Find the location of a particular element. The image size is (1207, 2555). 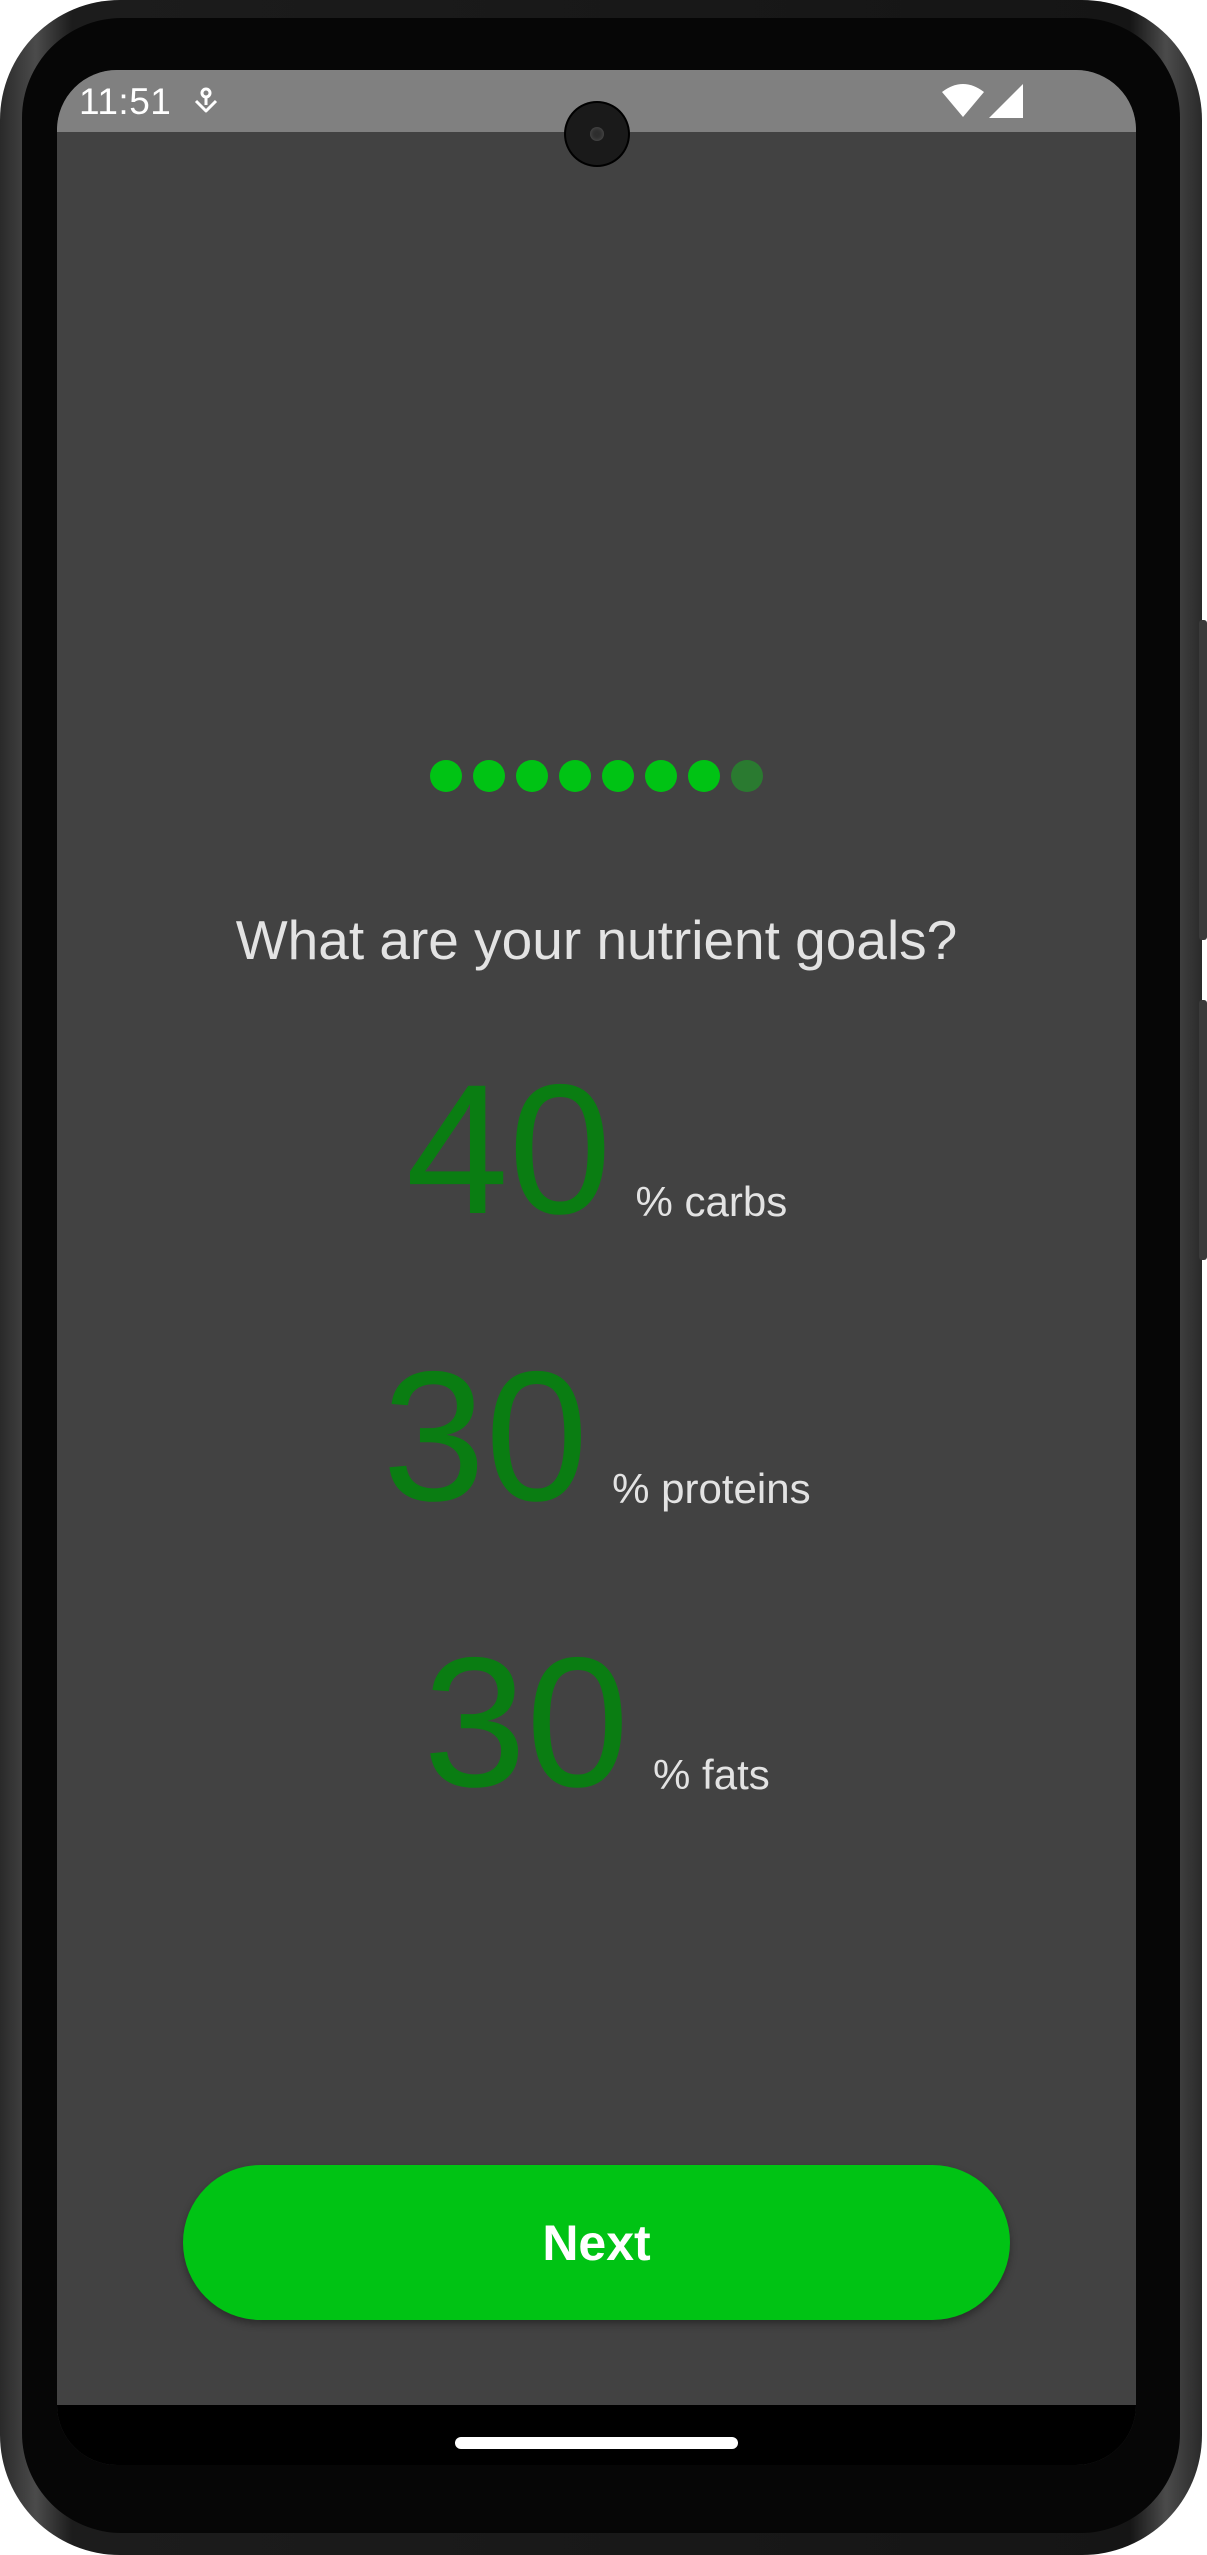

front-camera is located at coordinates (597, 134).